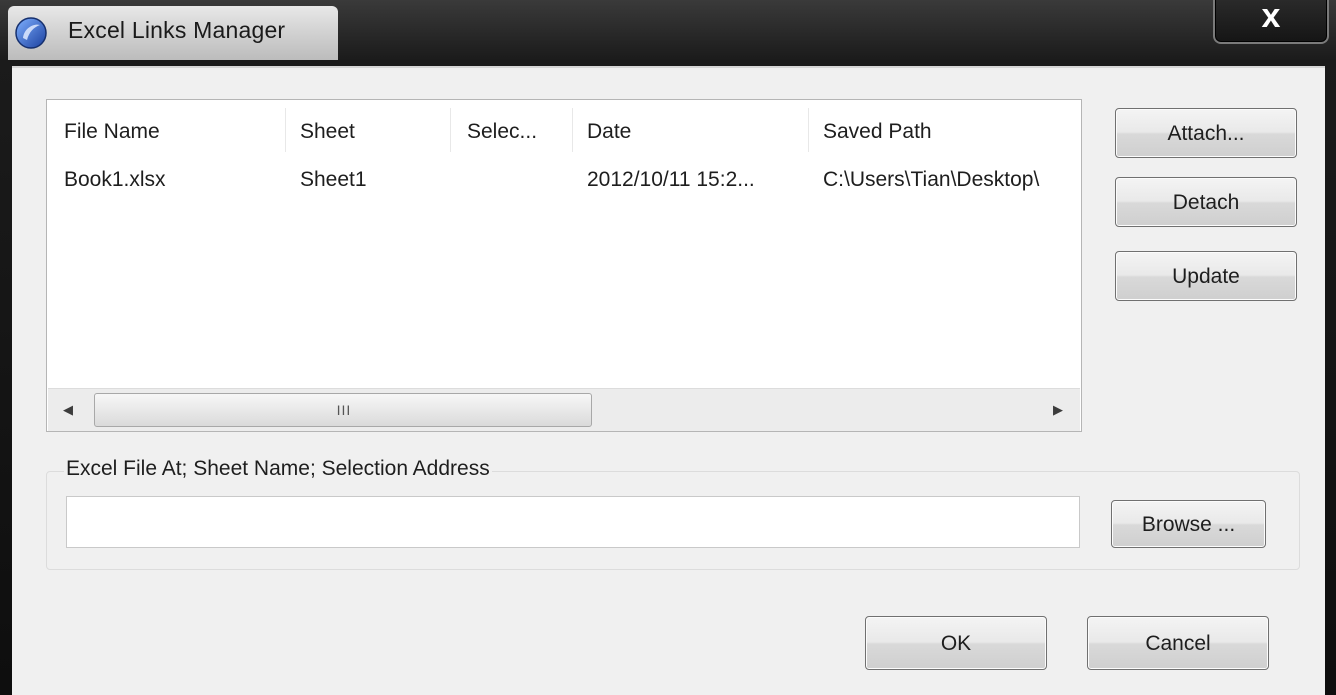 The image size is (1336, 695). Describe the element at coordinates (1058, 410) in the screenshot. I see `arrow-right-icon: ▶` at that location.